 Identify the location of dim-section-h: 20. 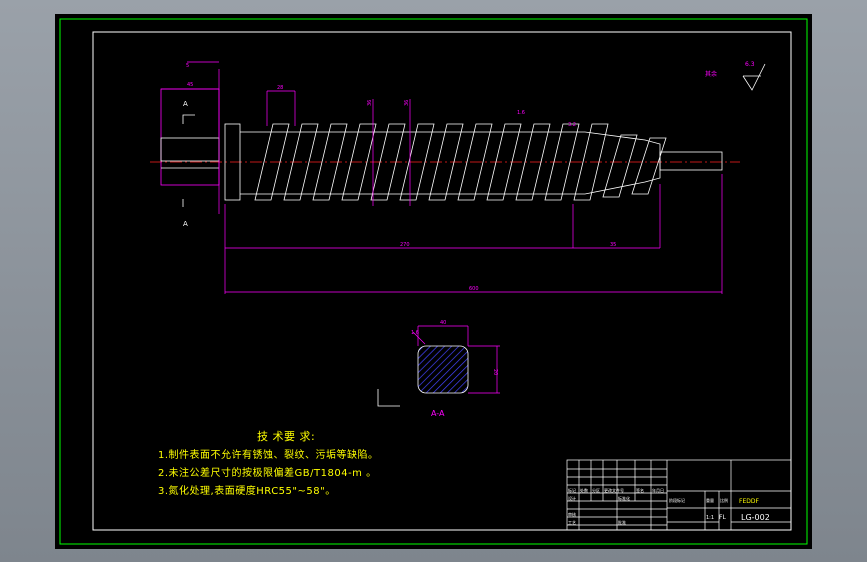
(495, 372).